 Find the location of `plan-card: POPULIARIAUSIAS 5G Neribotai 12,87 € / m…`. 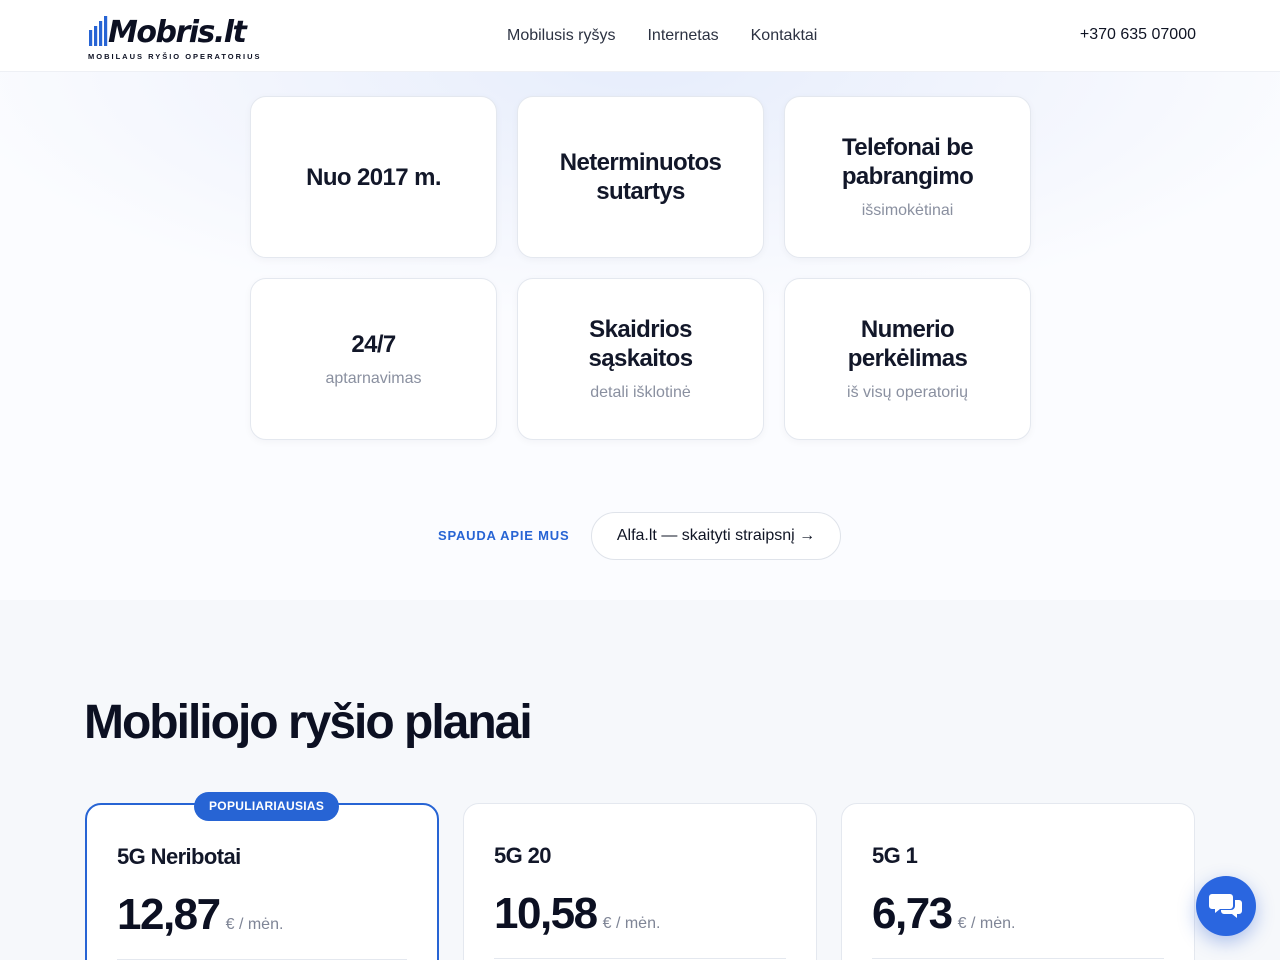

plan-card: POPULIARIAUSIAS 5G Neribotai 12,87 € / m… is located at coordinates (262, 876).